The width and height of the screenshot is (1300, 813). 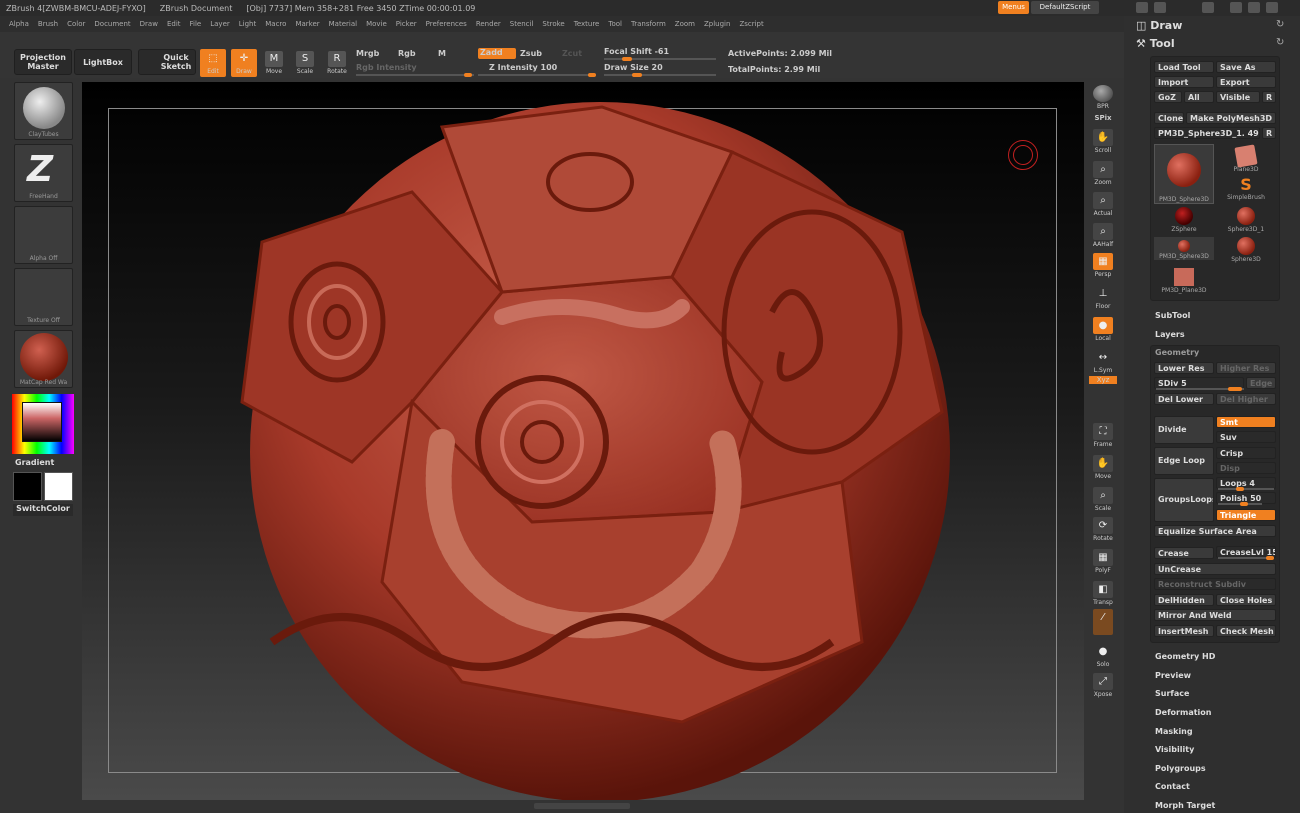 I want to click on material-thumbnail: MatCap Red Wa, so click(x=43, y=359).